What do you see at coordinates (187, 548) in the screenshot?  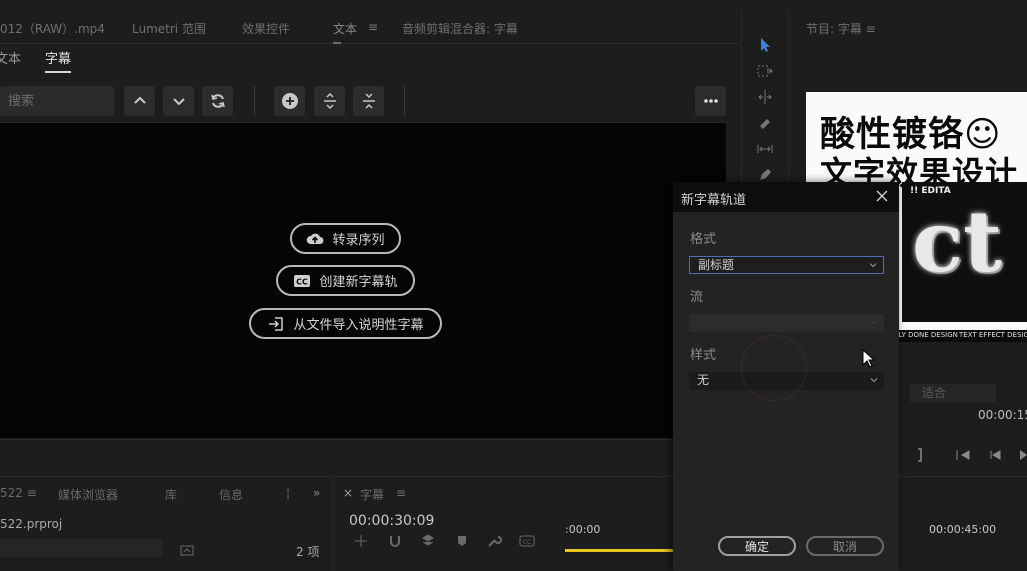 I see `bin-icon` at bounding box center [187, 548].